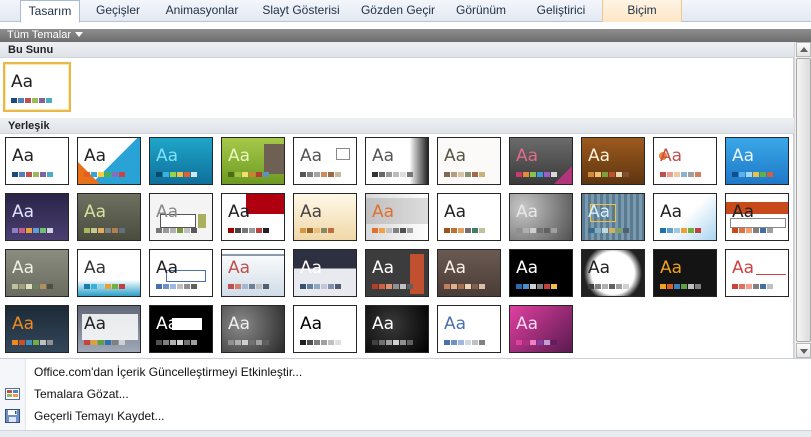  I want to click on section-this-presentation: Bu Sunu, so click(397, 50).